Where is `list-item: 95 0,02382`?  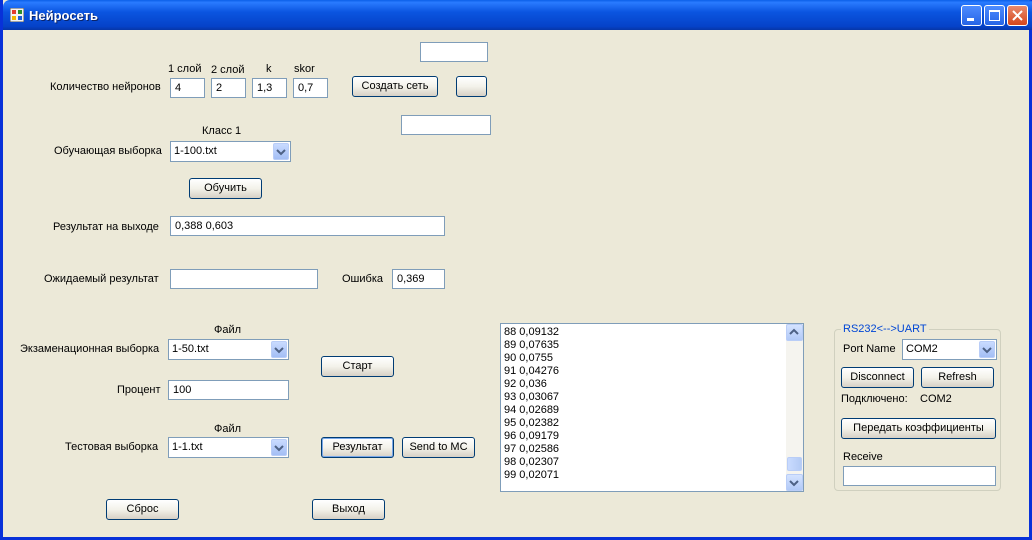 list-item: 95 0,02382 is located at coordinates (531, 423).